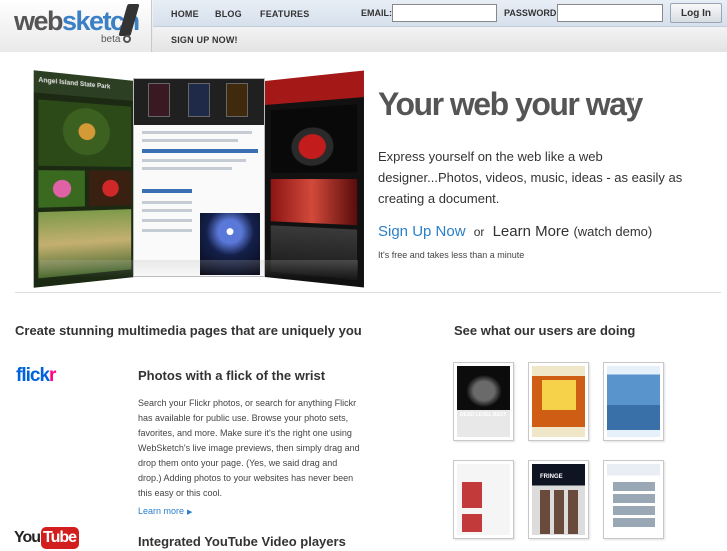 The width and height of the screenshot is (727, 551). I want to click on email-label: EMAIL:, so click(376, 13).